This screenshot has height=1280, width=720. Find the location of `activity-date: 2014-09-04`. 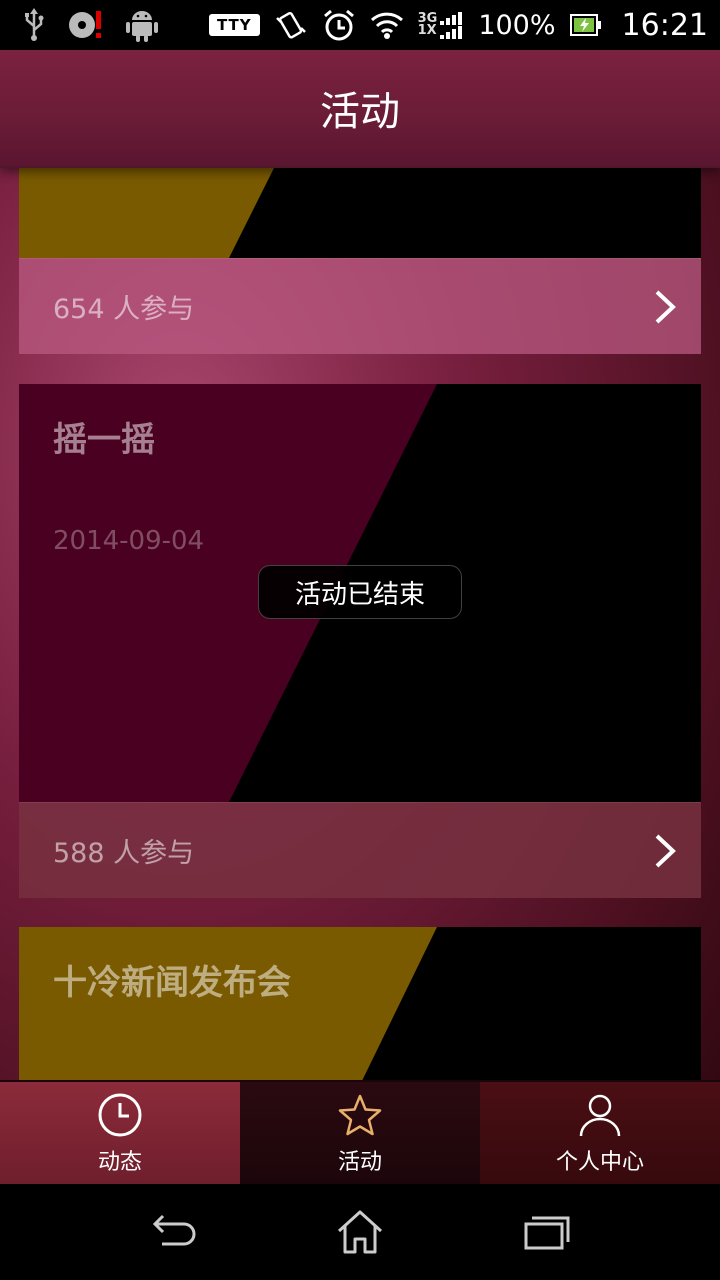

activity-date: 2014-09-04 is located at coordinates (129, 541).